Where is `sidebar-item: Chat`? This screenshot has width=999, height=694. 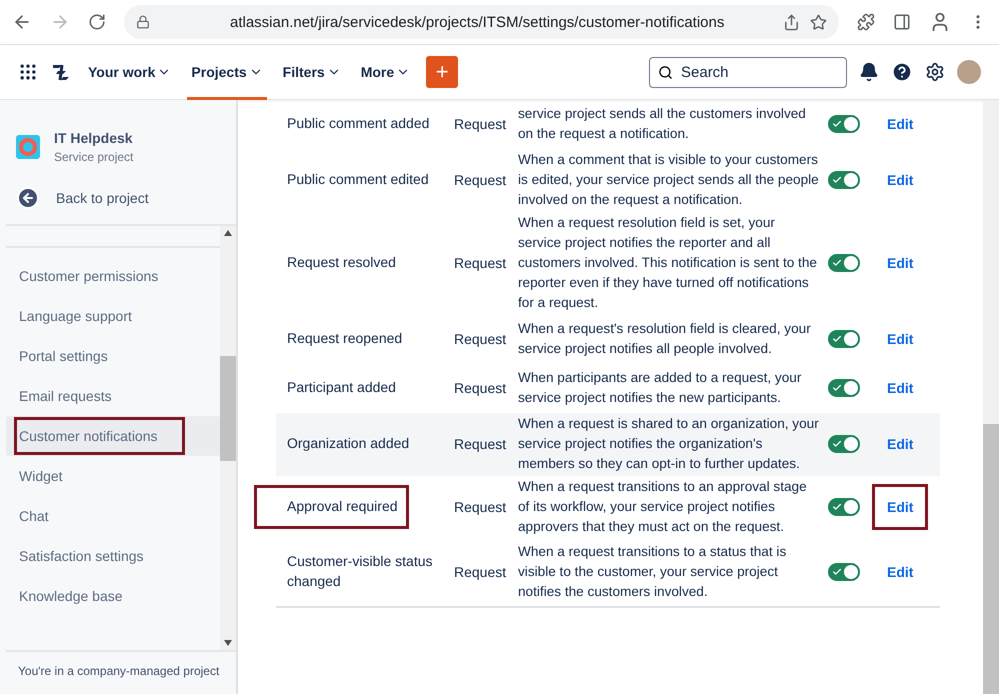
sidebar-item: Chat is located at coordinates (113, 516).